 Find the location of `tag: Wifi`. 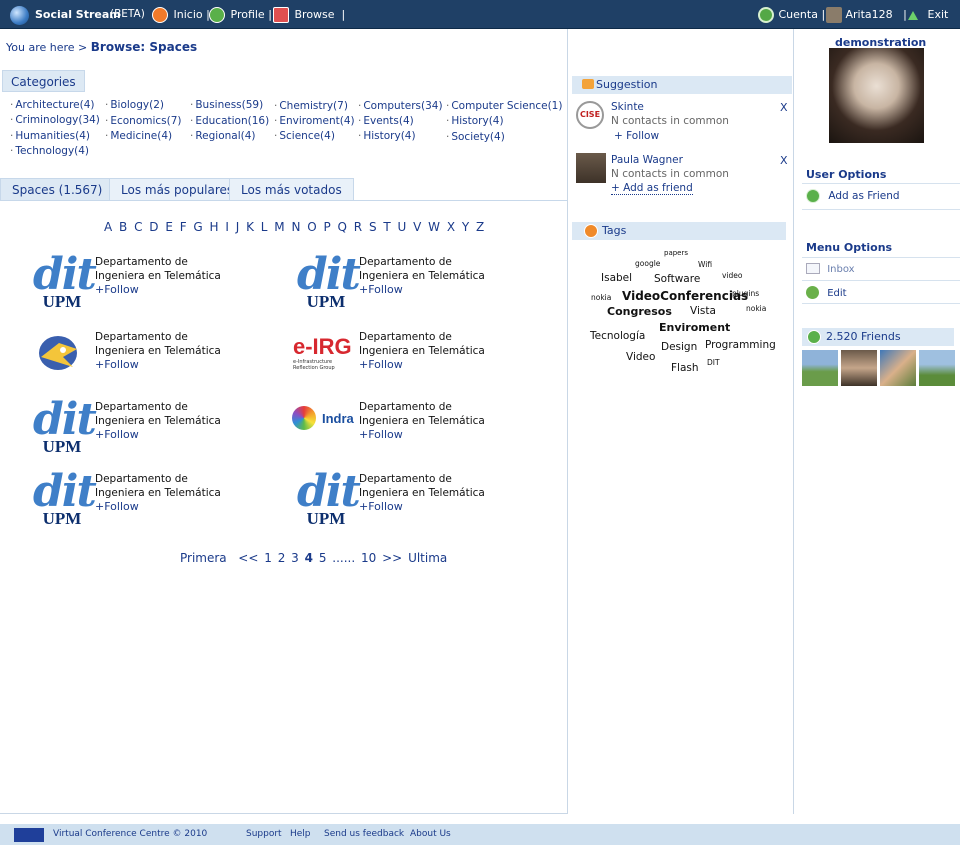

tag: Wifi is located at coordinates (705, 264).